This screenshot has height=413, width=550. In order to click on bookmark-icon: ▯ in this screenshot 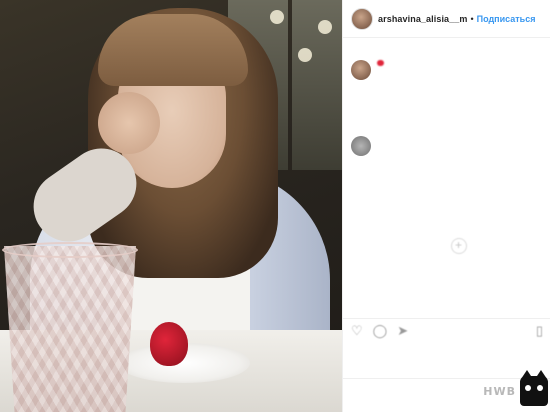, I will do `click(539, 331)`.